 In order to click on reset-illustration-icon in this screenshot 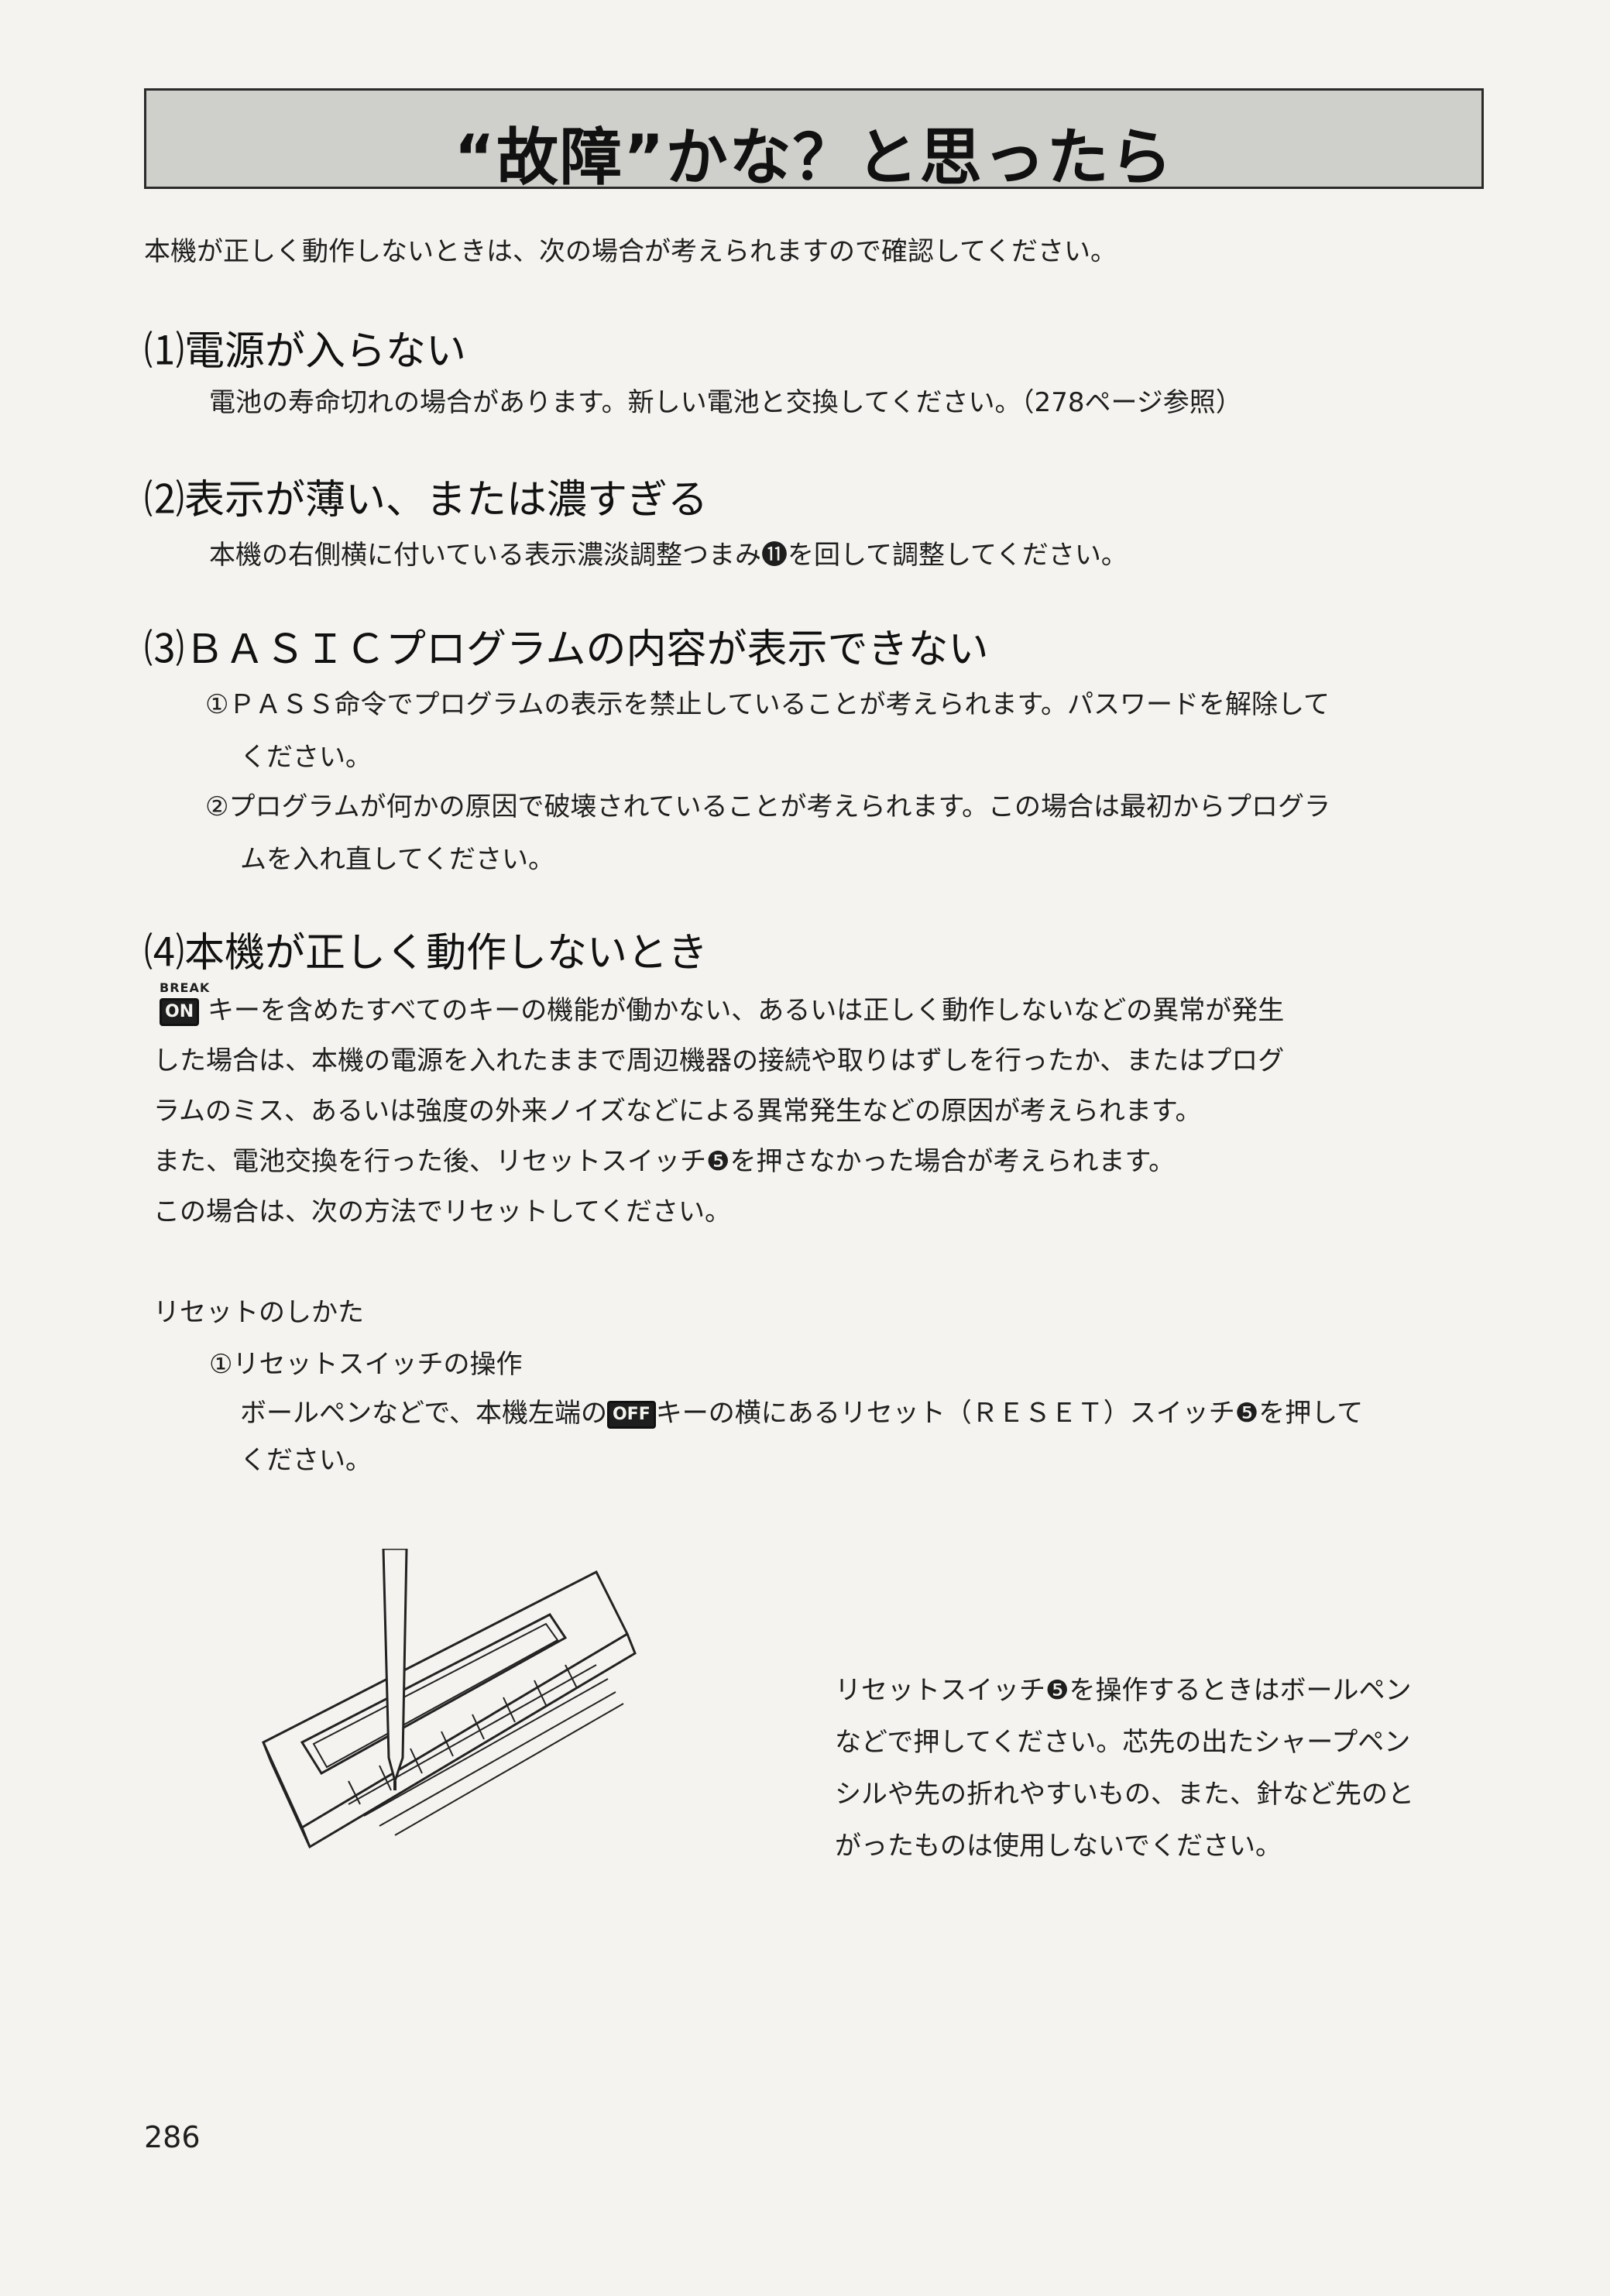, I will do `click(449, 1699)`.